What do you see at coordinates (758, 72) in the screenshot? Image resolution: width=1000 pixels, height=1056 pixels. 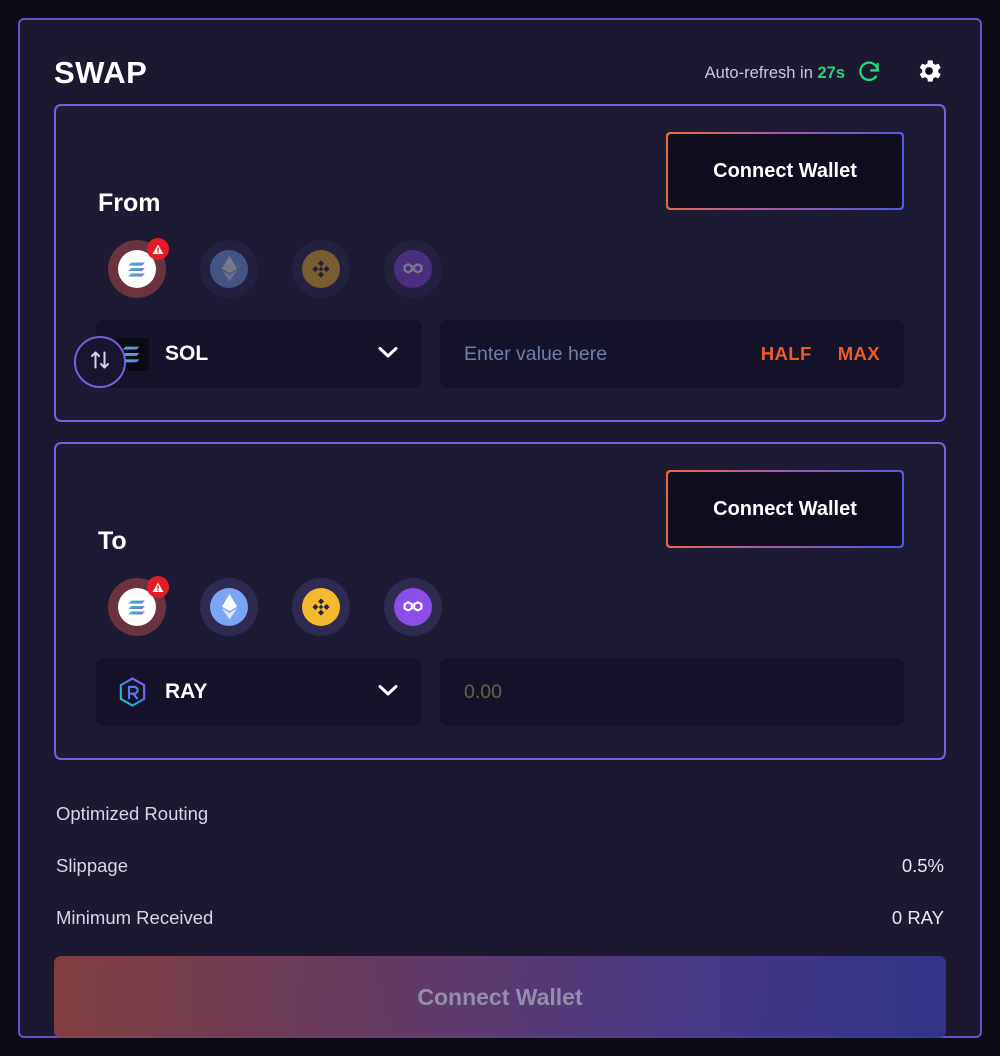 I see `auto-refresh-prefix: Auto-refresh in` at bounding box center [758, 72].